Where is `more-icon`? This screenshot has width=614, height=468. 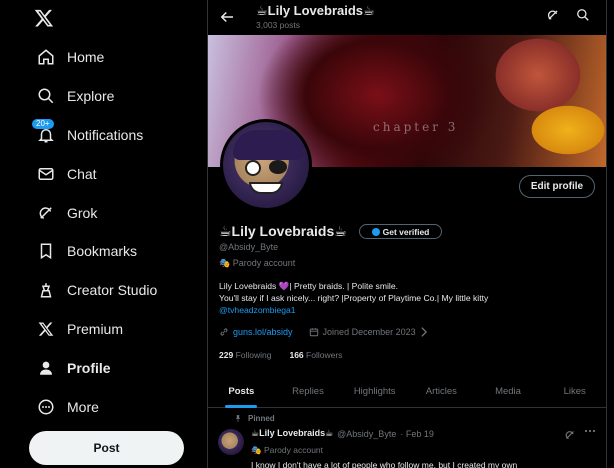
more-icon is located at coordinates (46, 407).